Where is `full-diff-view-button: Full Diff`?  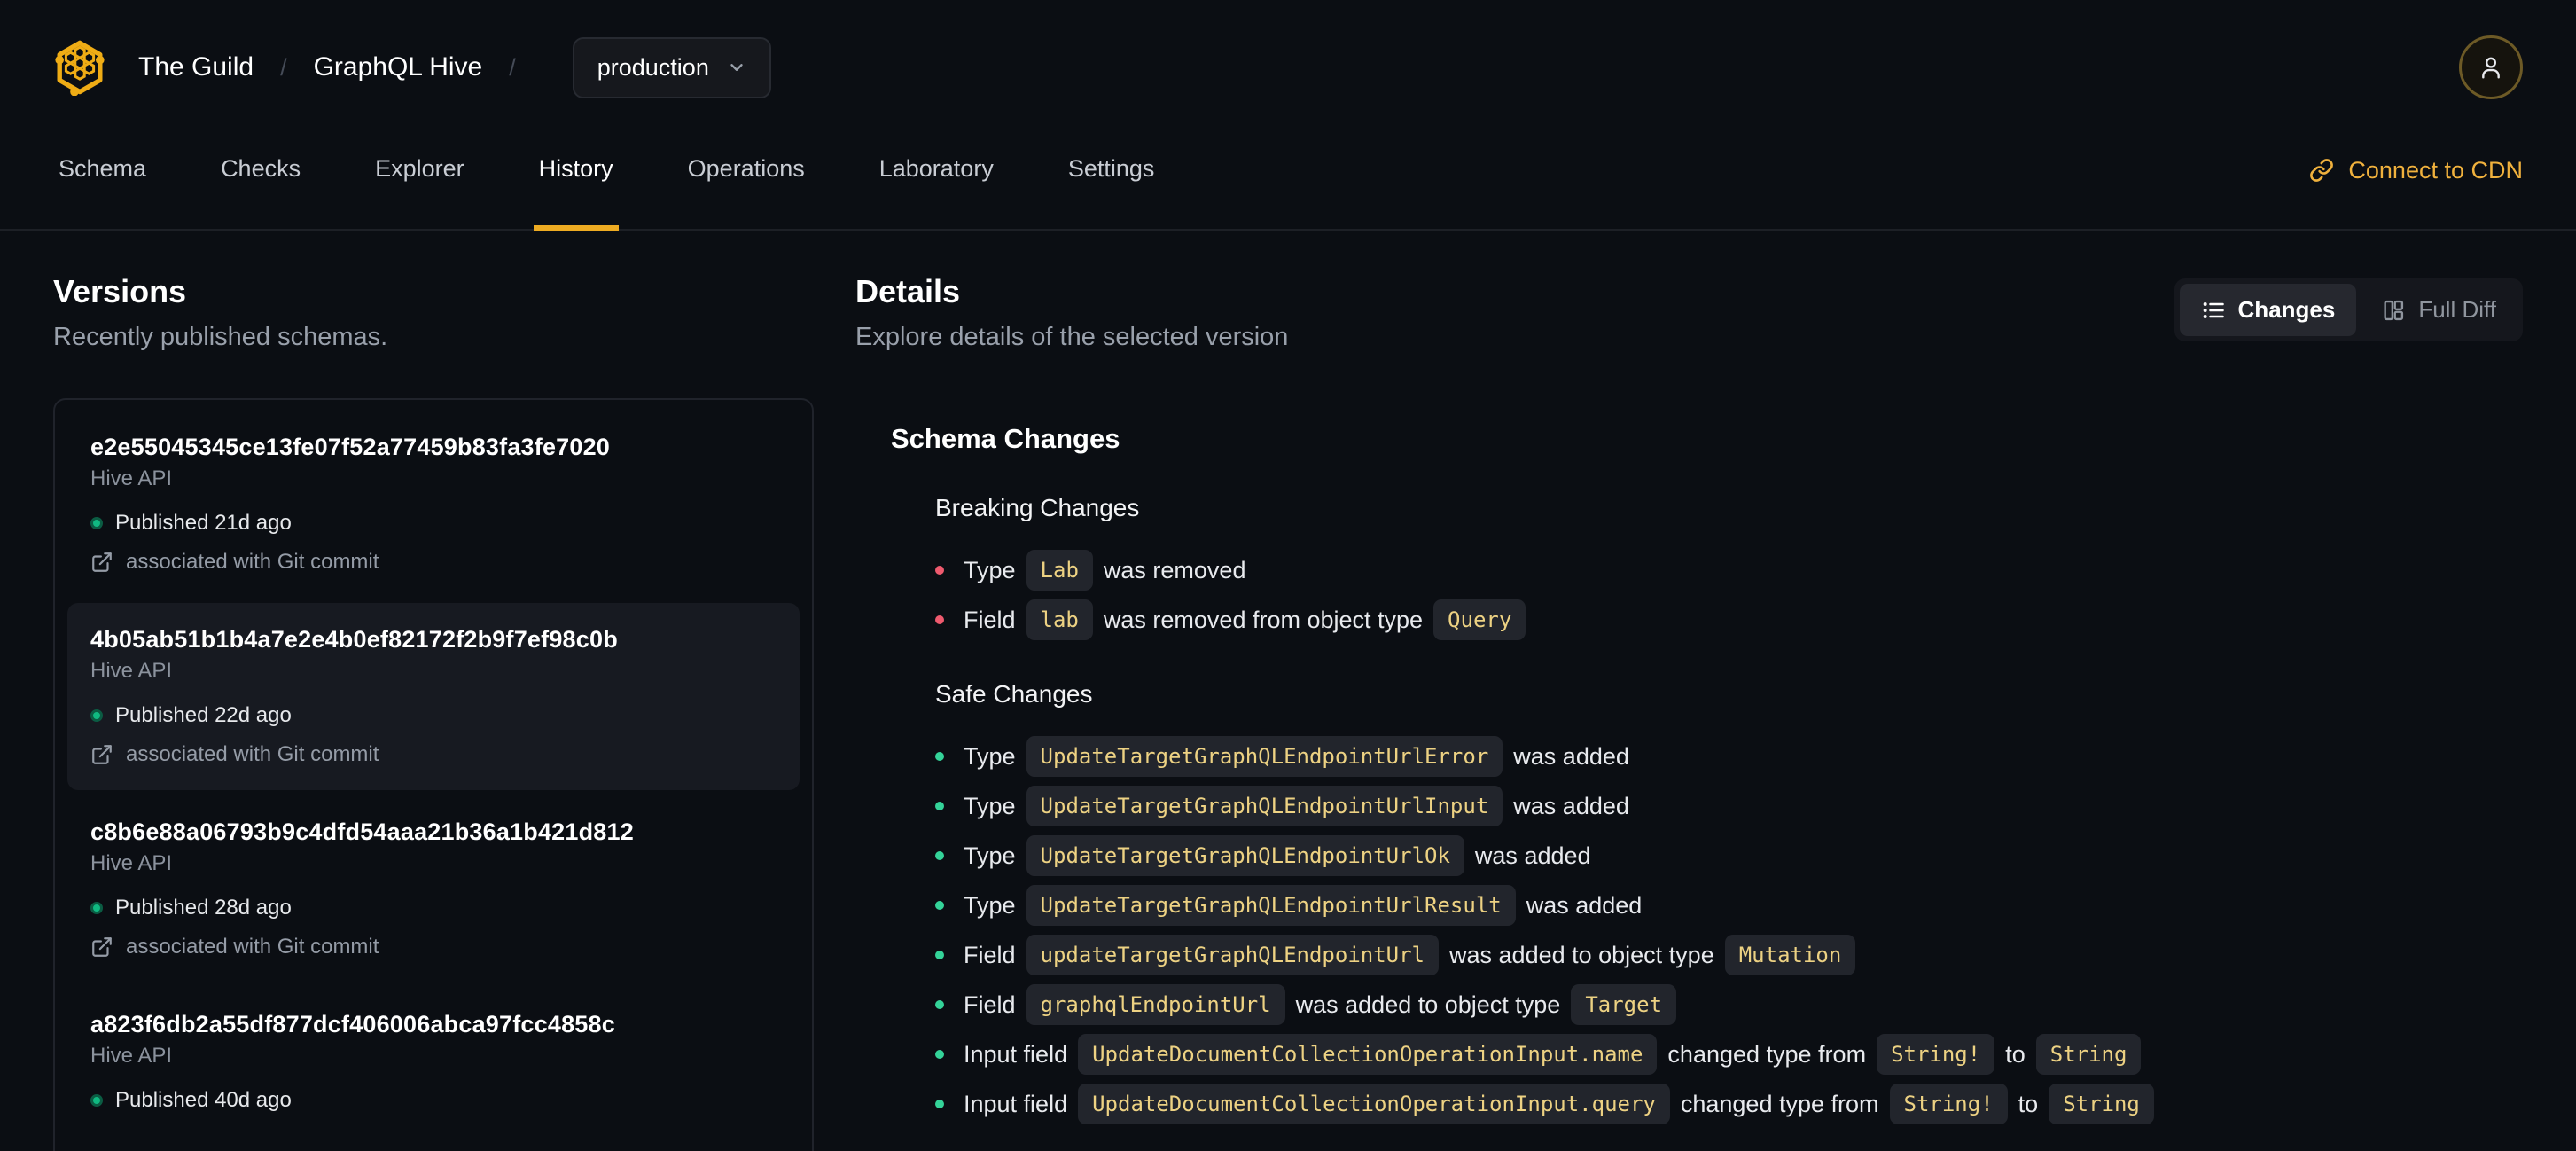 full-diff-view-button: Full Diff is located at coordinates (2438, 310).